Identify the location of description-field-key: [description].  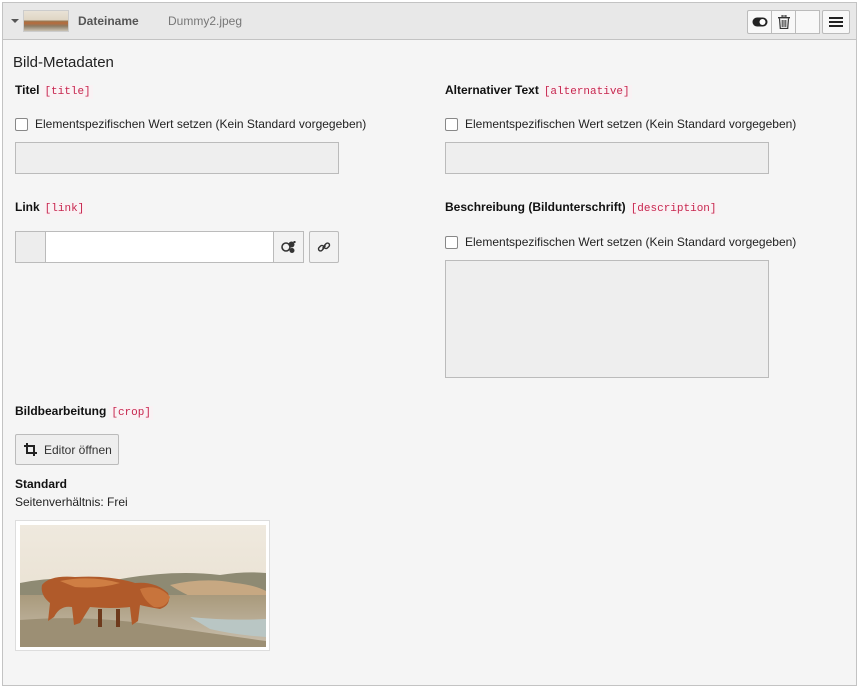
(673, 209).